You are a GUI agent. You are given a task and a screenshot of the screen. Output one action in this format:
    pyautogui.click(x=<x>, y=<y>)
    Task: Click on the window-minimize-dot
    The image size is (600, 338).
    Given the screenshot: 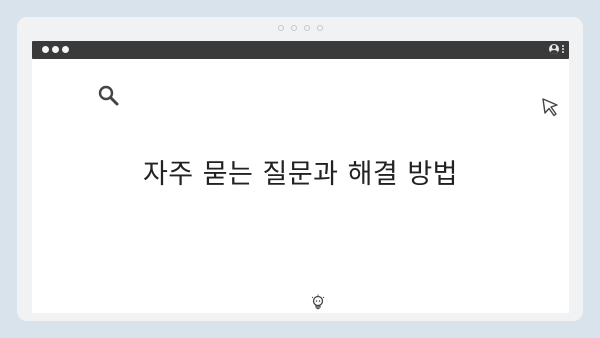 What is the action you would take?
    pyautogui.click(x=55, y=49)
    